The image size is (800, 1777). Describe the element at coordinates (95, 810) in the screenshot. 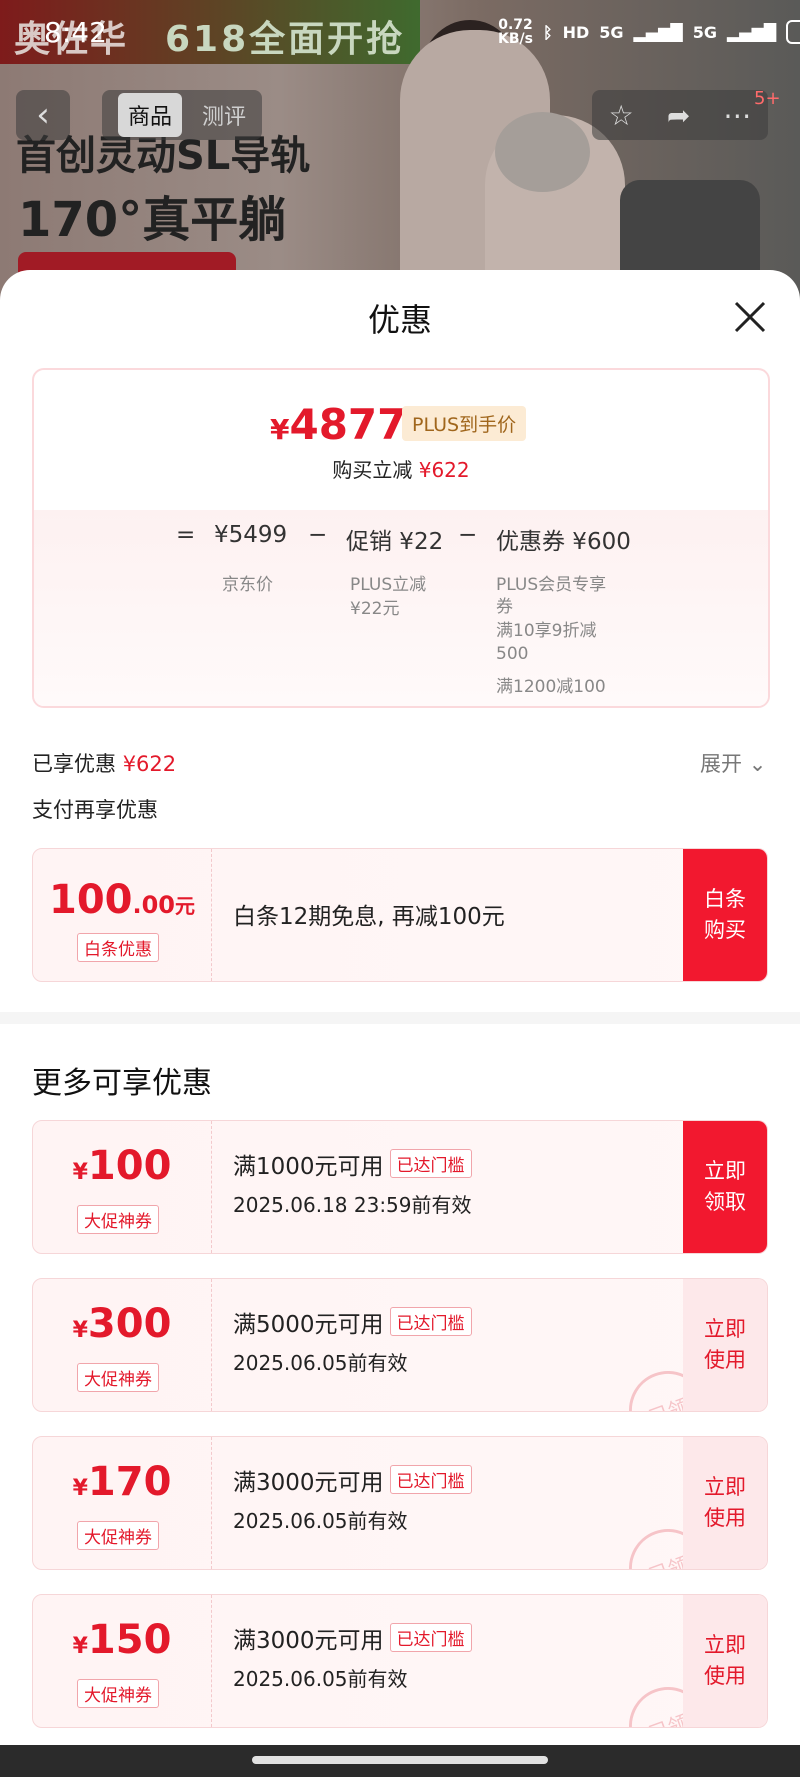

I see `pay-more-heading: 支付再享优惠` at that location.